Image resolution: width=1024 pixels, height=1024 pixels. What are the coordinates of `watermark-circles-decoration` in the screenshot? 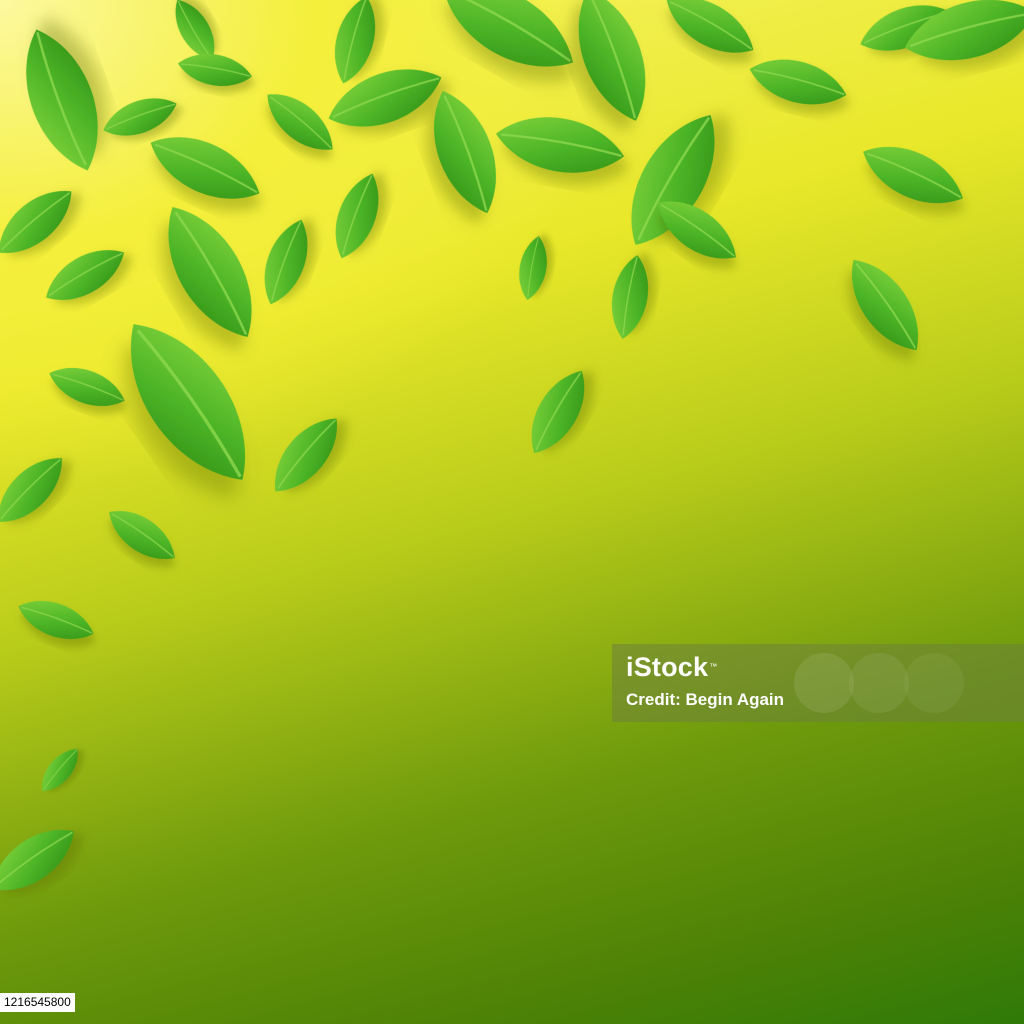 It's located at (879, 683).